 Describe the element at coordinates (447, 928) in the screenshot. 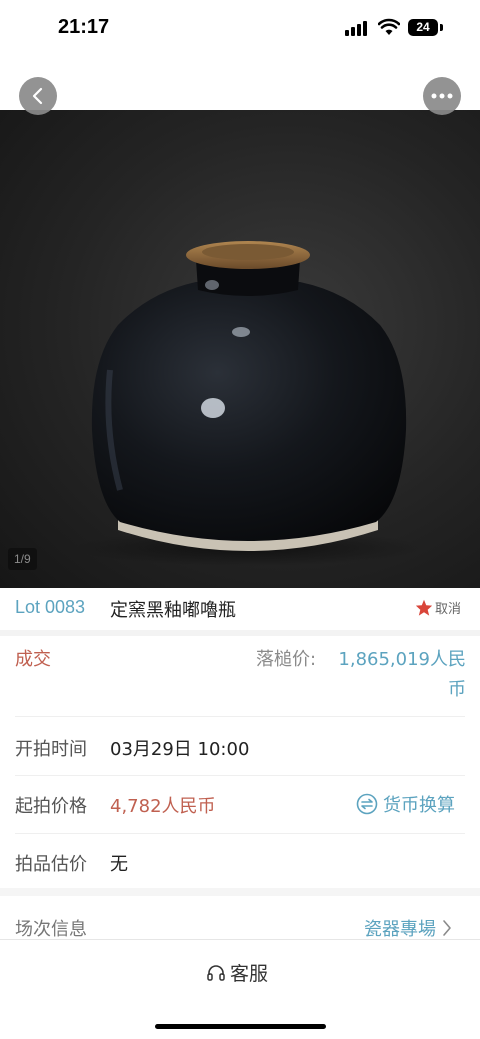

I see `chevron-right-icon` at that location.